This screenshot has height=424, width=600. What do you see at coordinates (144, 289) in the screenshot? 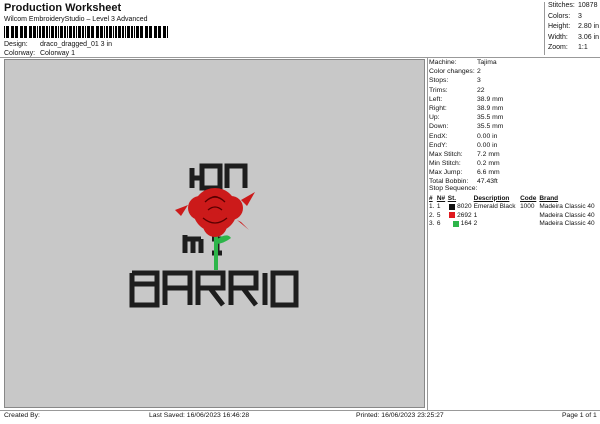
I see `letter-b` at bounding box center [144, 289].